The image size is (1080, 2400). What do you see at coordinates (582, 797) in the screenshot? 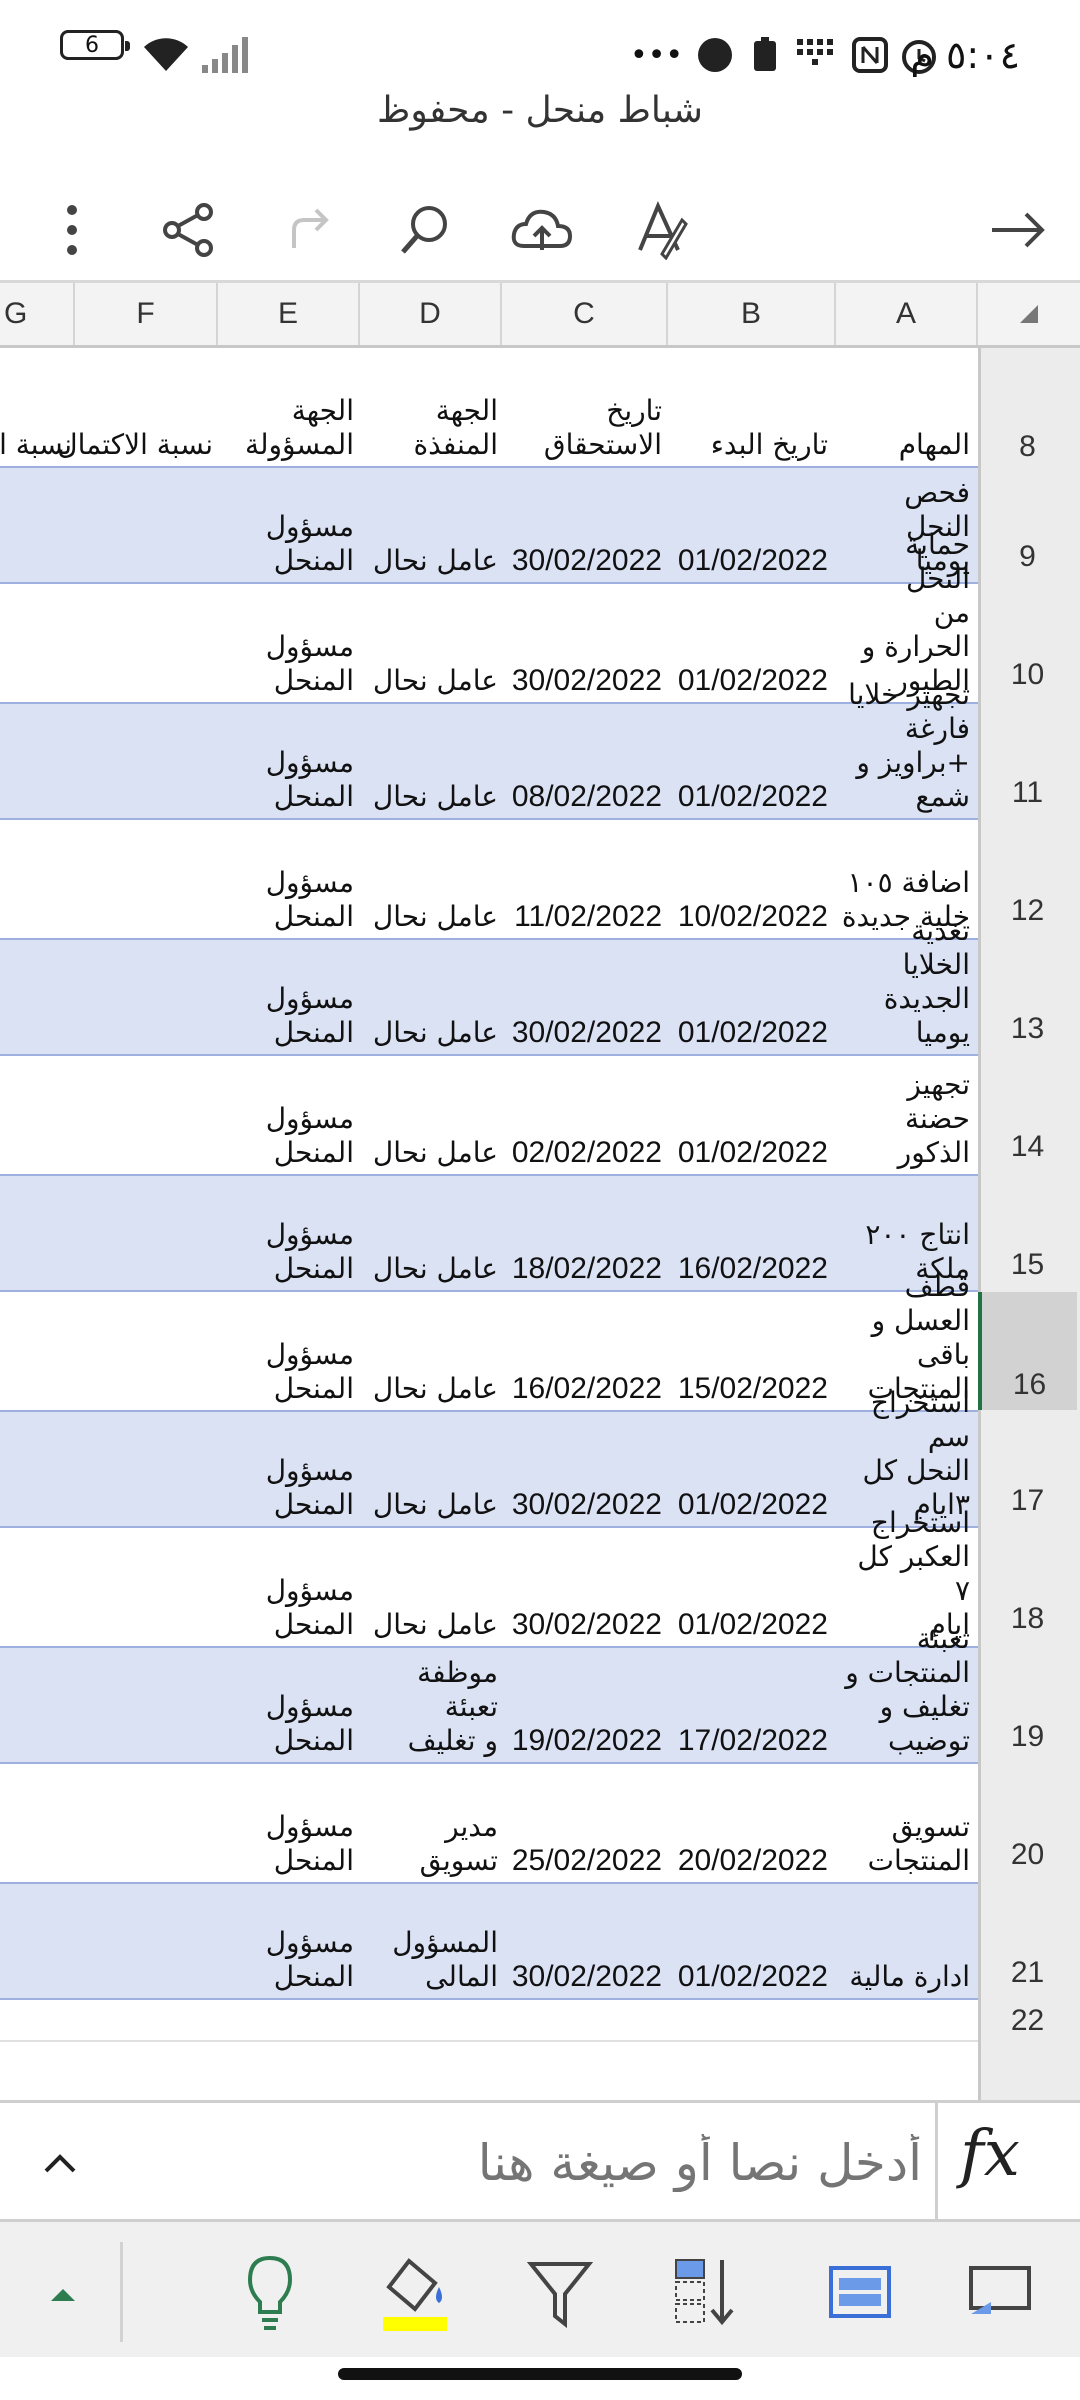
I see `cell-due-date: 08/02/2022` at bounding box center [582, 797].